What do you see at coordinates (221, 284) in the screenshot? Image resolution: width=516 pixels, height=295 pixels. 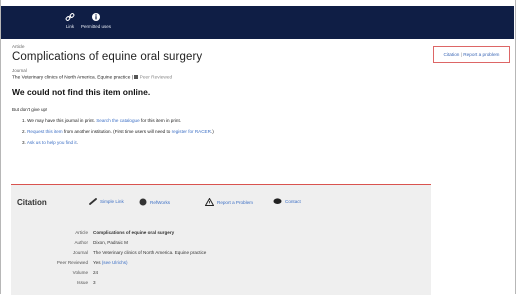 I see `citation-row: Issue 3` at bounding box center [221, 284].